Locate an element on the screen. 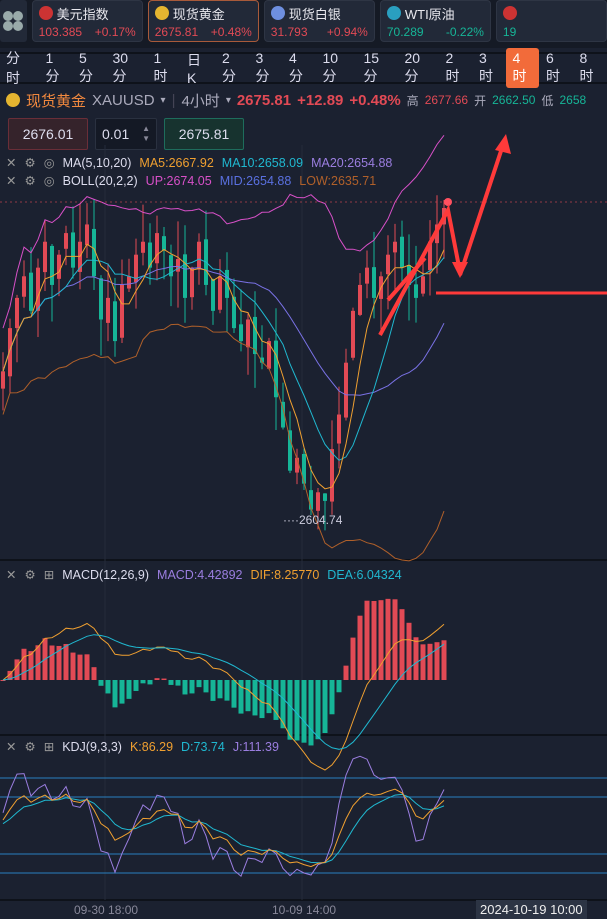 Image resolution: width=607 pixels, height=919 pixels. k-line is located at coordinates (223, 828).